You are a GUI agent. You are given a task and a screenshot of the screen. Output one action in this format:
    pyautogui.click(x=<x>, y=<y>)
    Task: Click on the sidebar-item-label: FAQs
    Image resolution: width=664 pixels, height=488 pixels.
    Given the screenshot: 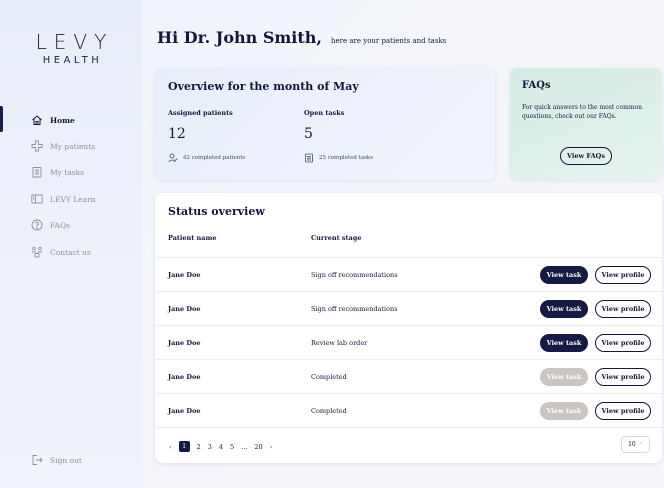 What is the action you would take?
    pyautogui.click(x=60, y=225)
    